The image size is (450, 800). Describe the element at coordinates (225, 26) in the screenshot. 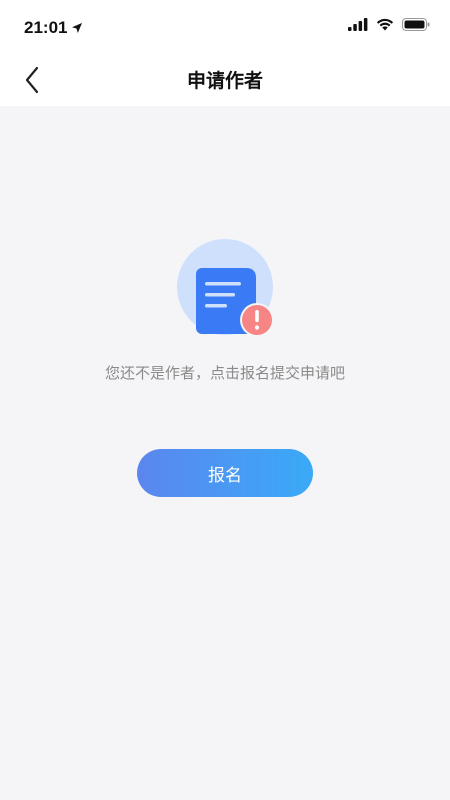

I see `status-bar: 21:01` at that location.